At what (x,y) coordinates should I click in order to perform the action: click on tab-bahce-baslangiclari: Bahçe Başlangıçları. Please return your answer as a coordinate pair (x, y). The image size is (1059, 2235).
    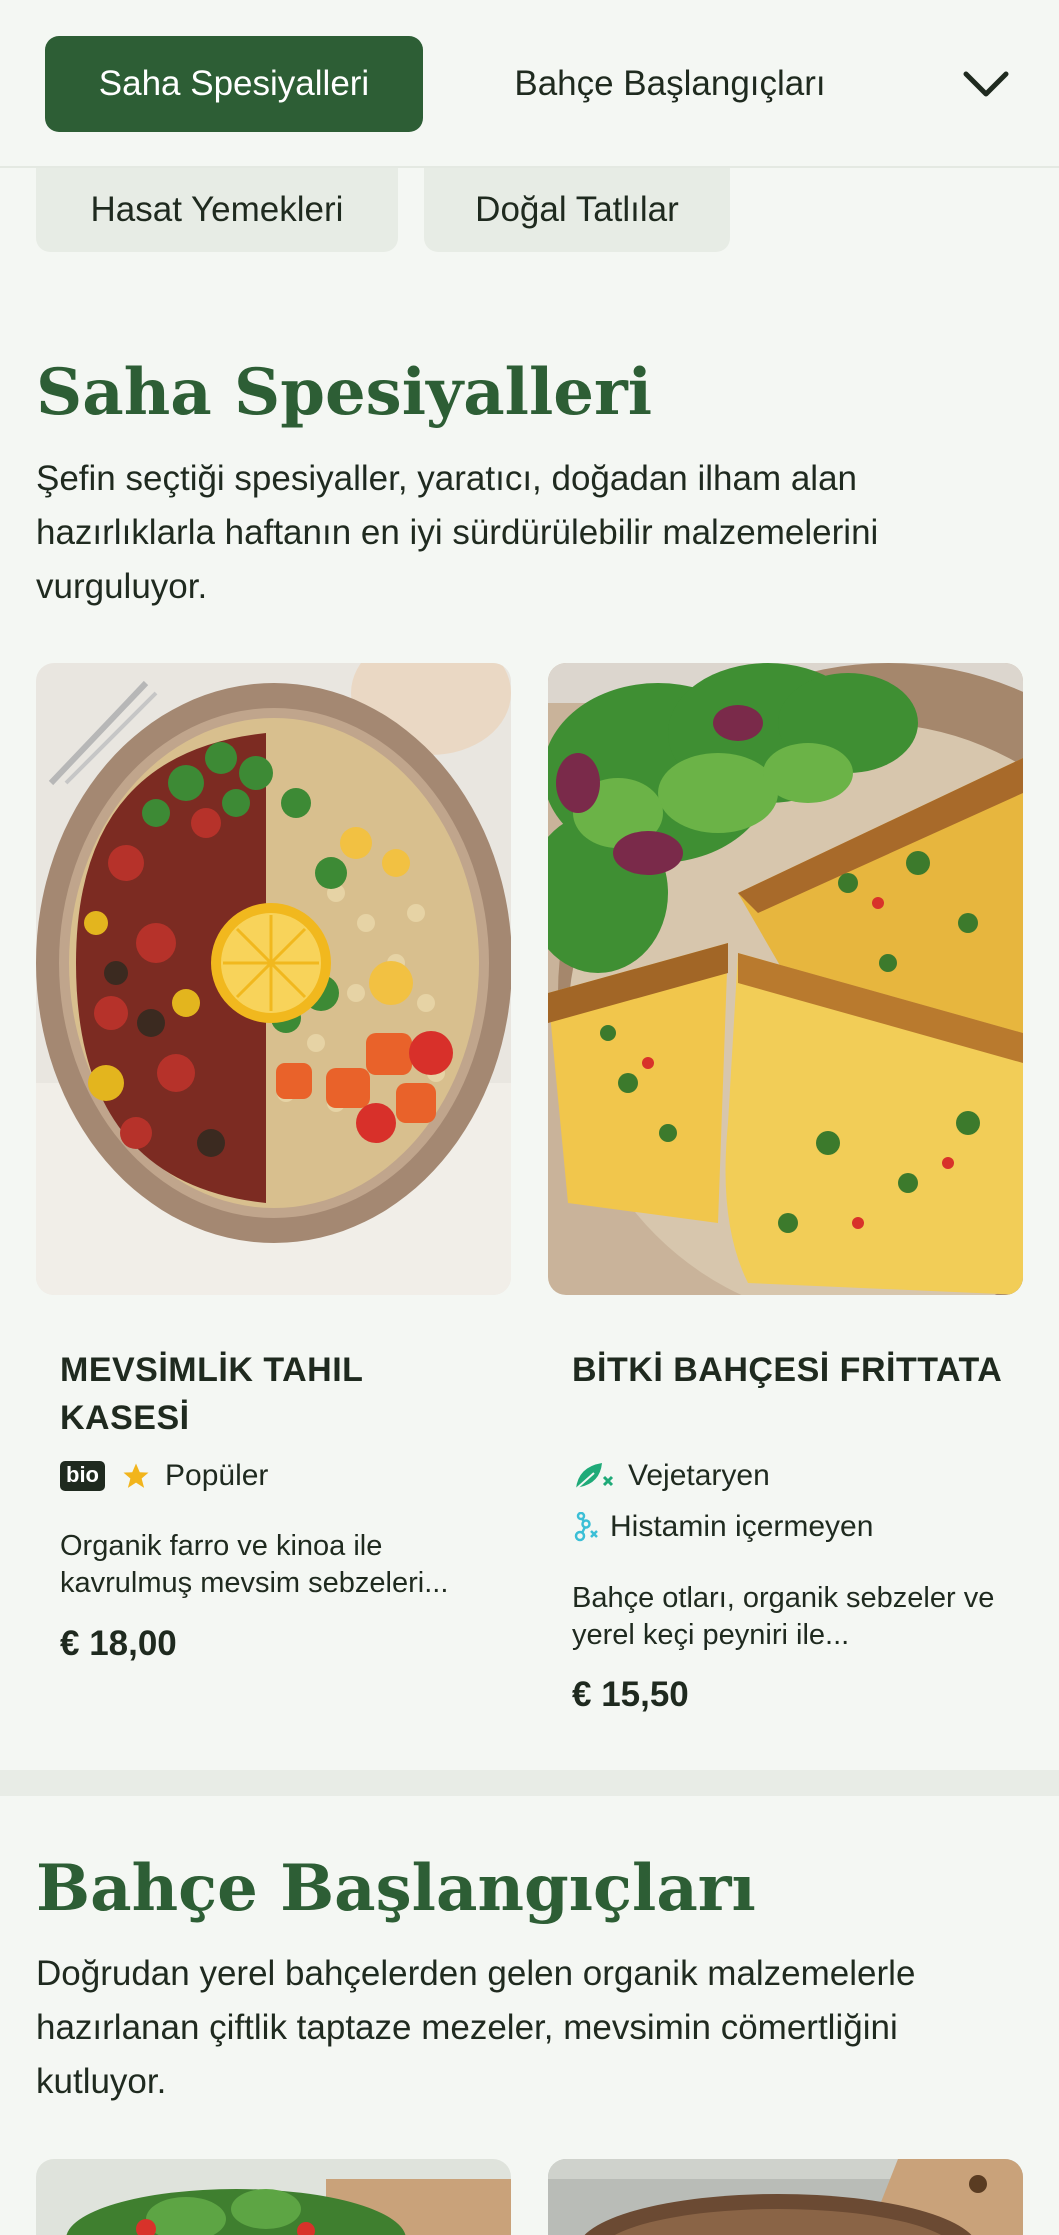
    Looking at the image, I should click on (670, 84).